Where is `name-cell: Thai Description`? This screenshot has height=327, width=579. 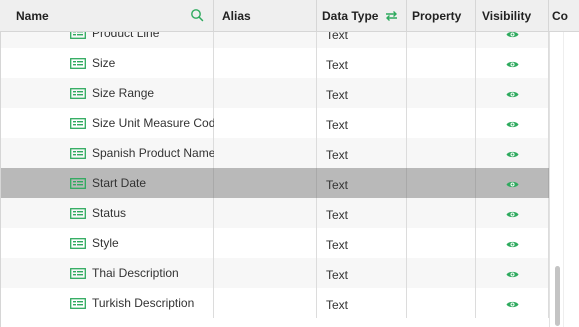 name-cell: Thai Description is located at coordinates (107, 273).